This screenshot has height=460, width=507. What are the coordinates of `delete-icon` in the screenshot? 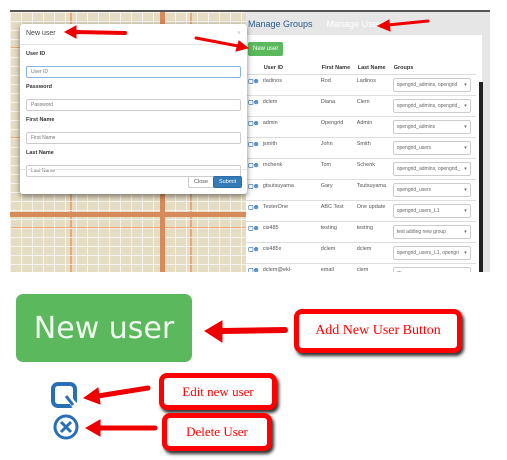 It's located at (66, 427).